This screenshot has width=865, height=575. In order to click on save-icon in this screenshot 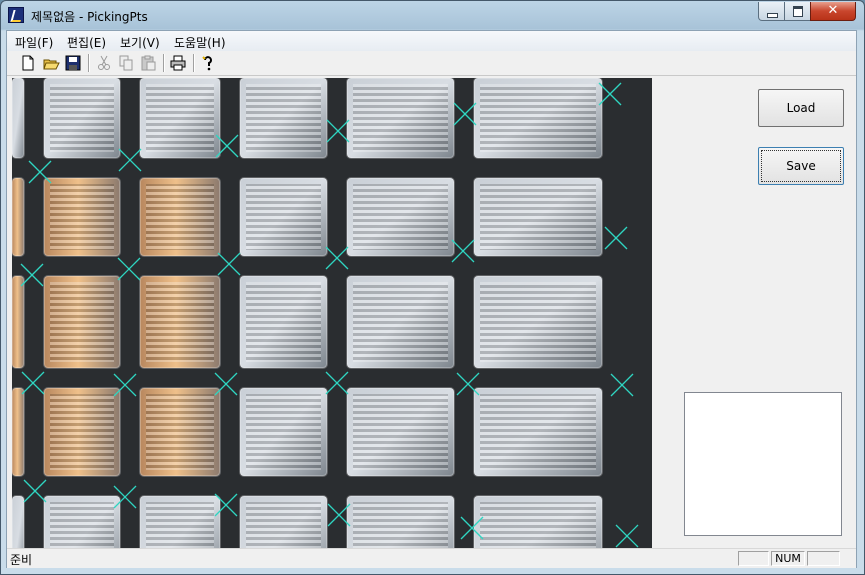, I will do `click(73, 63)`.